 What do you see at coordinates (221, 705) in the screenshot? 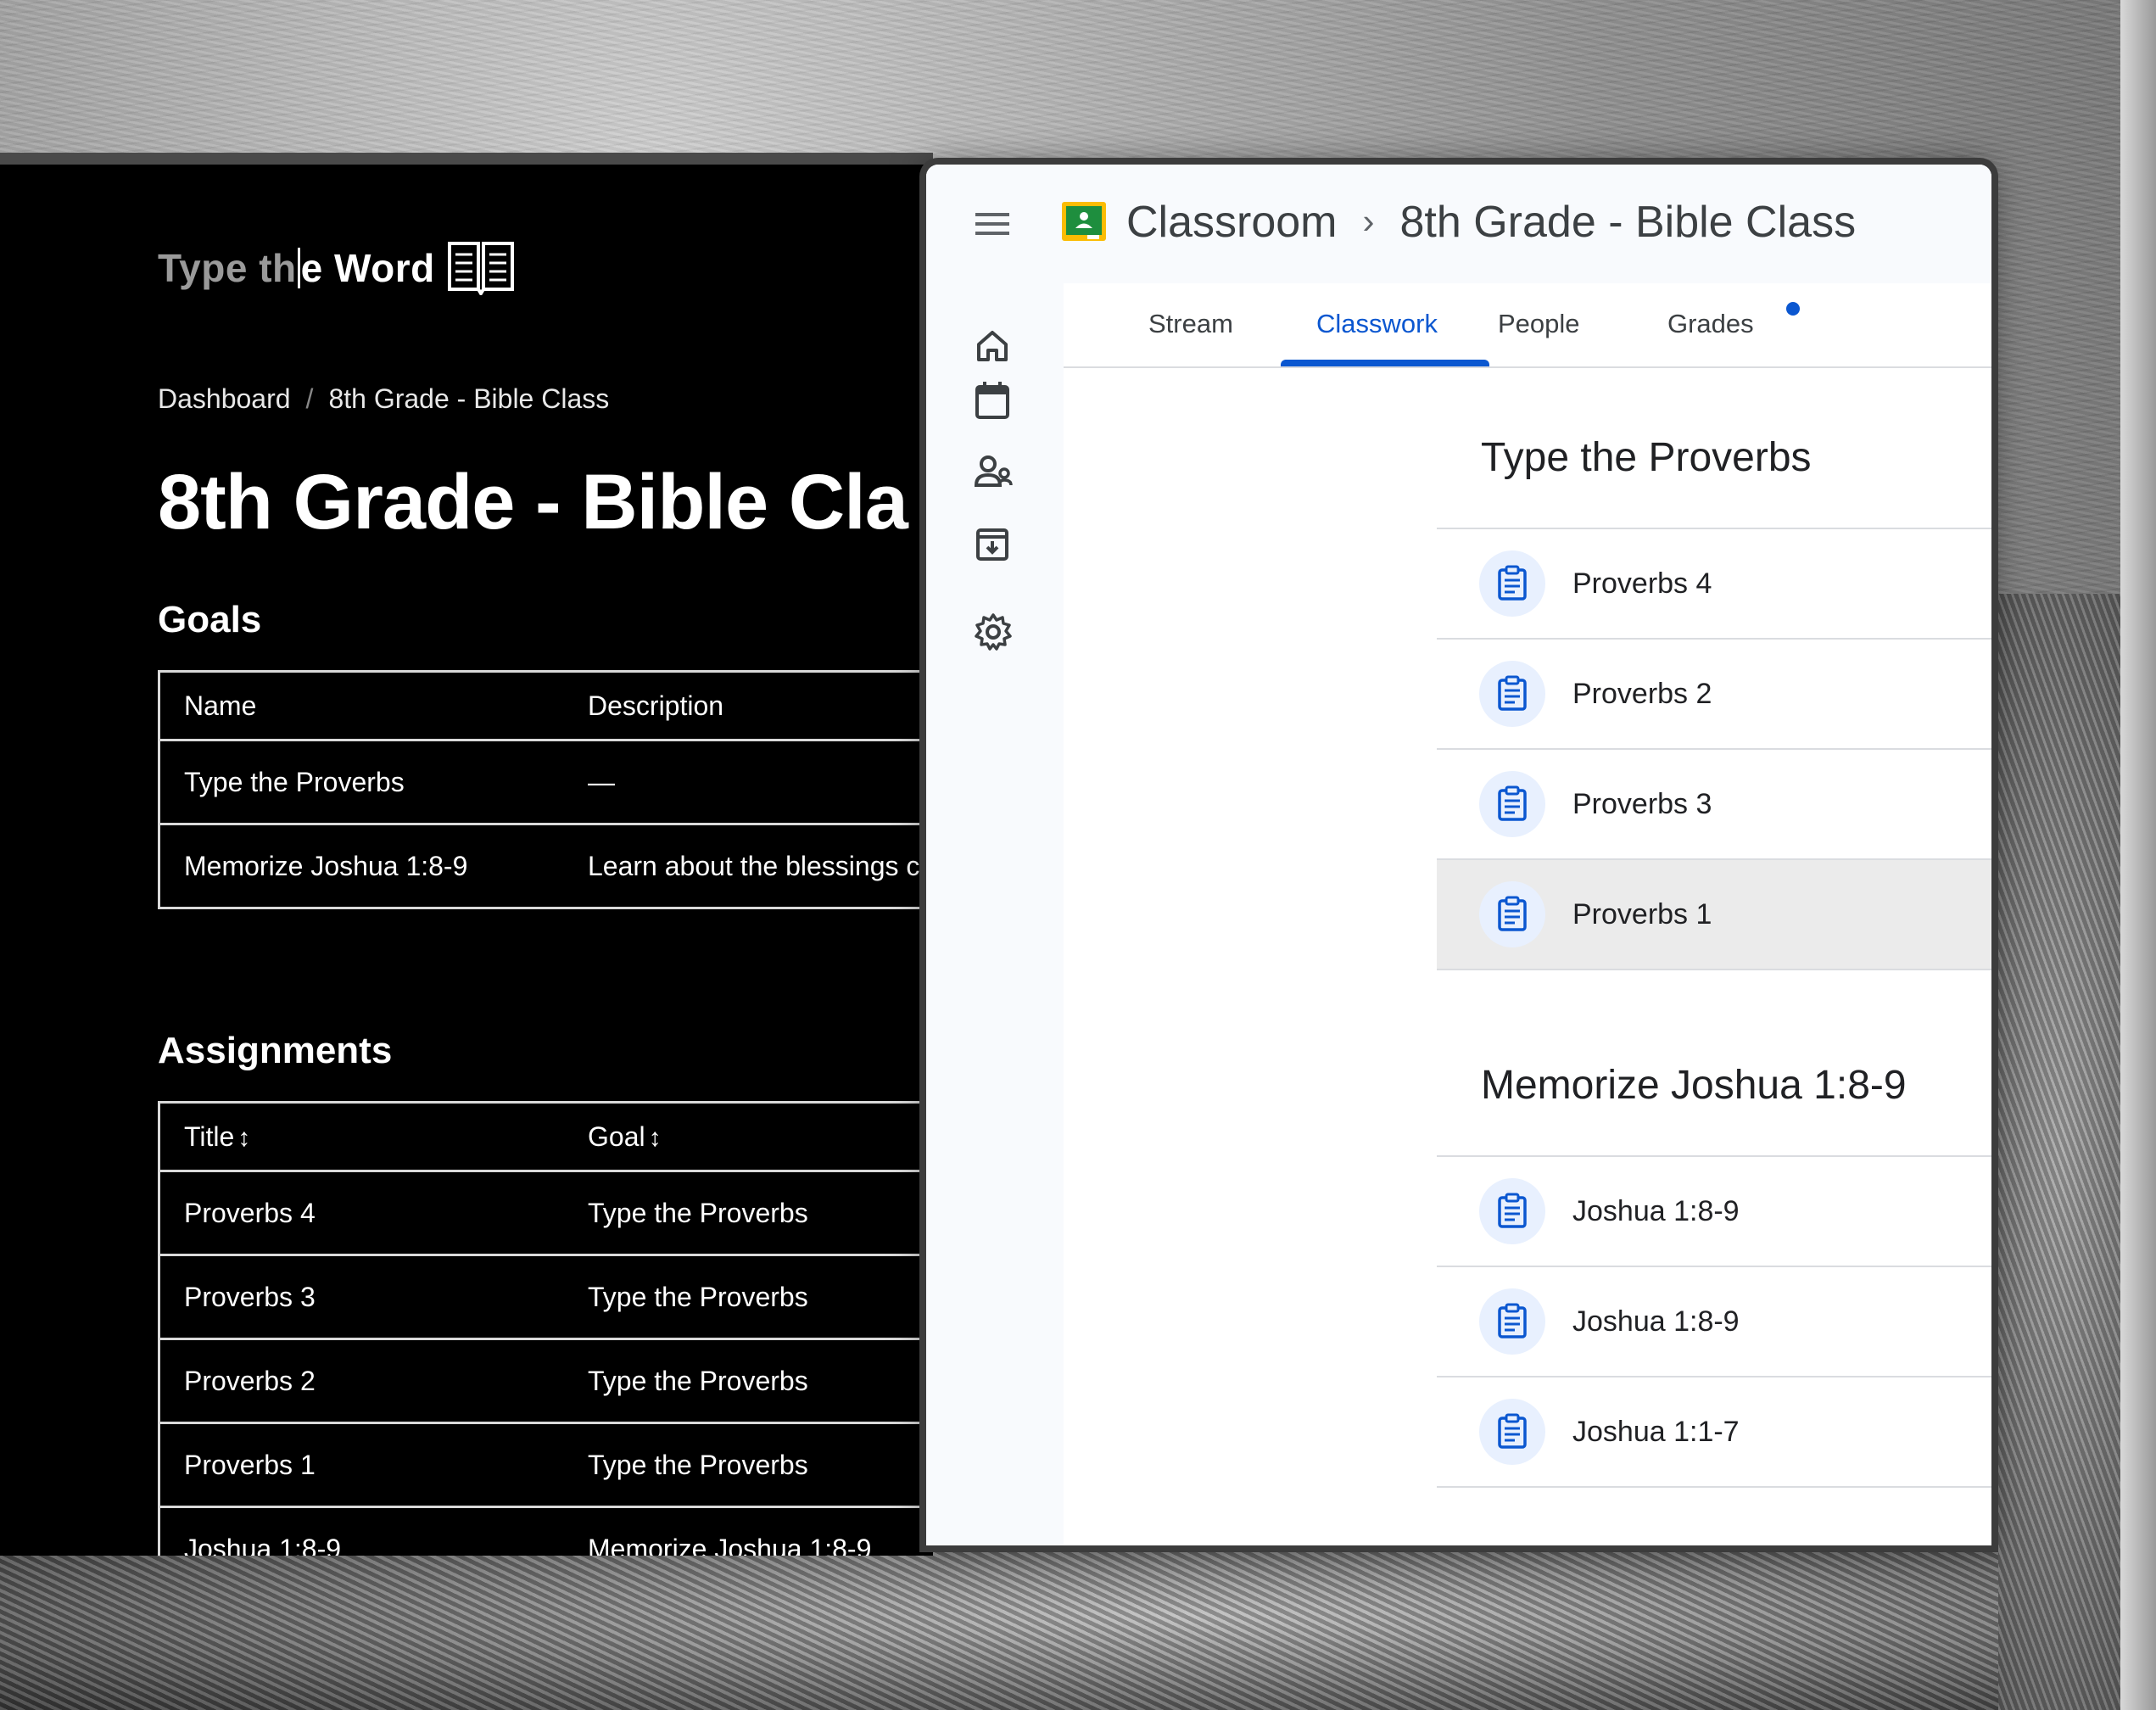
I see `column-header-name: Name` at bounding box center [221, 705].